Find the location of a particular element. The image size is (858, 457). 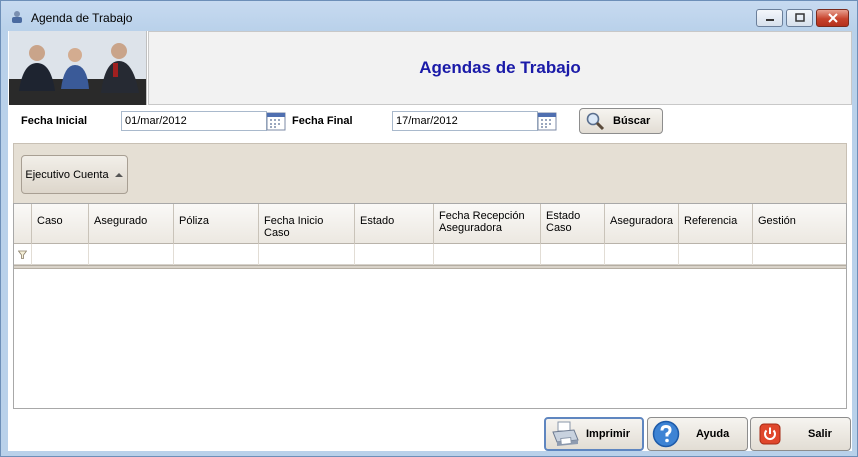

start-date-label: Fecha Inicial is located at coordinates (54, 121).